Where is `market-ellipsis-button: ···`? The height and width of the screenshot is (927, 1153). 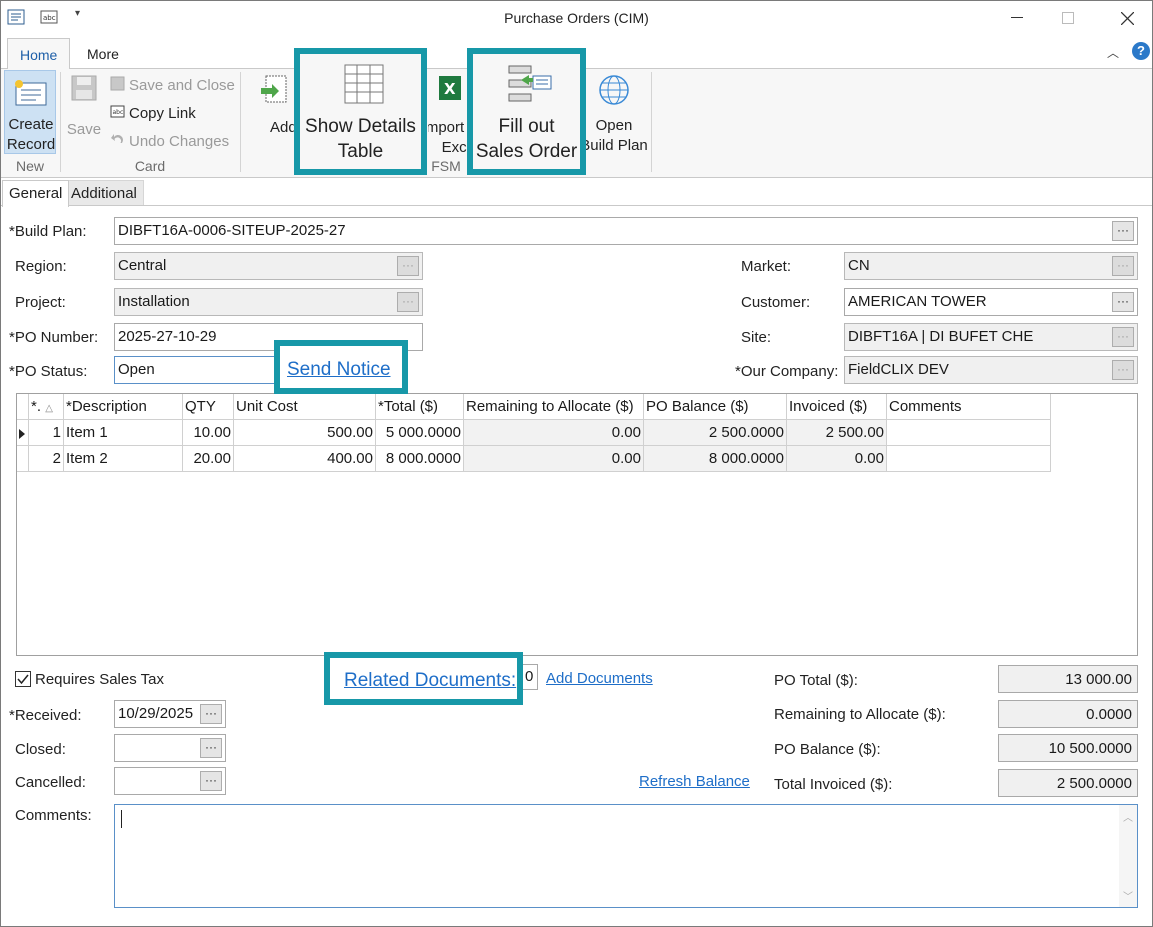
market-ellipsis-button: ··· is located at coordinates (1123, 266).